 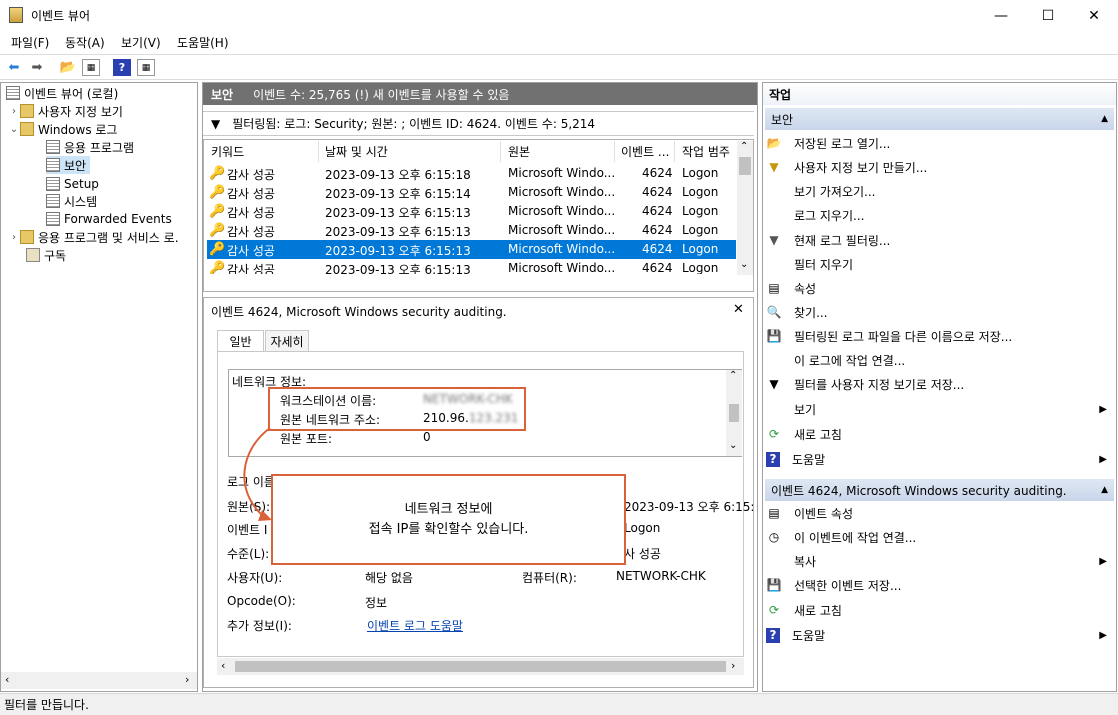 I want to click on cell-datetime: 2023-09-13 오후 6:15:14, so click(x=398, y=194).